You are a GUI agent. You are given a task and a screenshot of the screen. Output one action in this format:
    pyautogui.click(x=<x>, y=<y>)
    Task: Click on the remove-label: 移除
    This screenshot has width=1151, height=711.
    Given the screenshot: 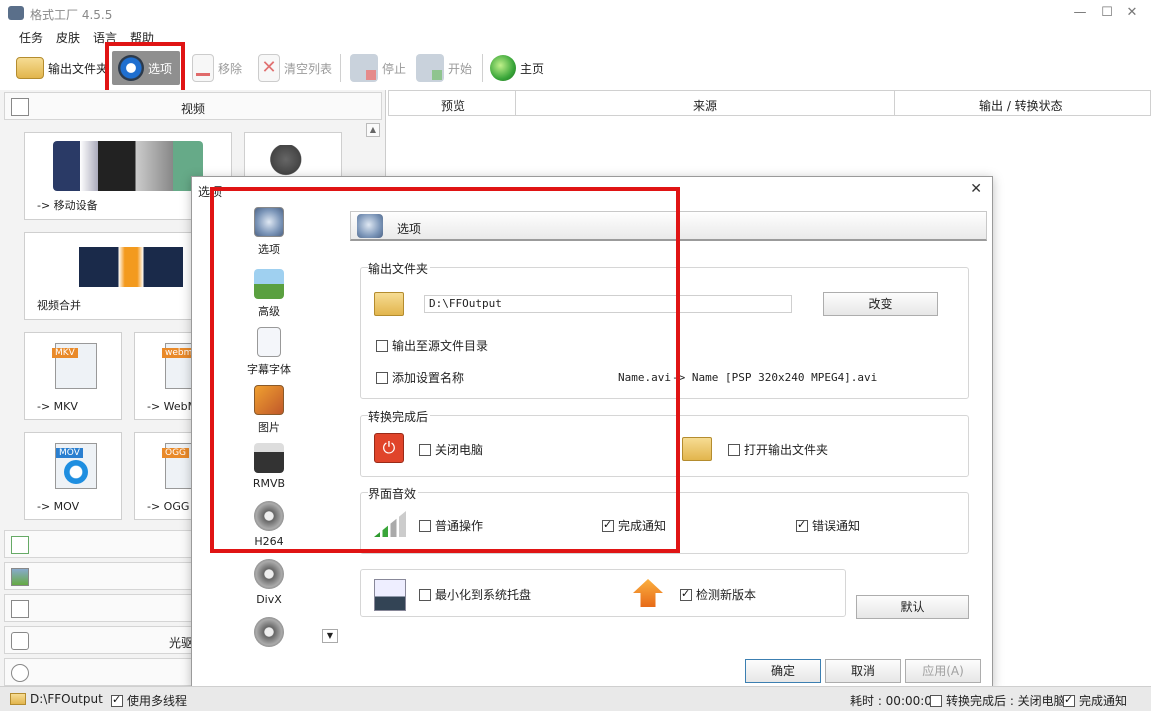 What is the action you would take?
    pyautogui.click(x=230, y=68)
    